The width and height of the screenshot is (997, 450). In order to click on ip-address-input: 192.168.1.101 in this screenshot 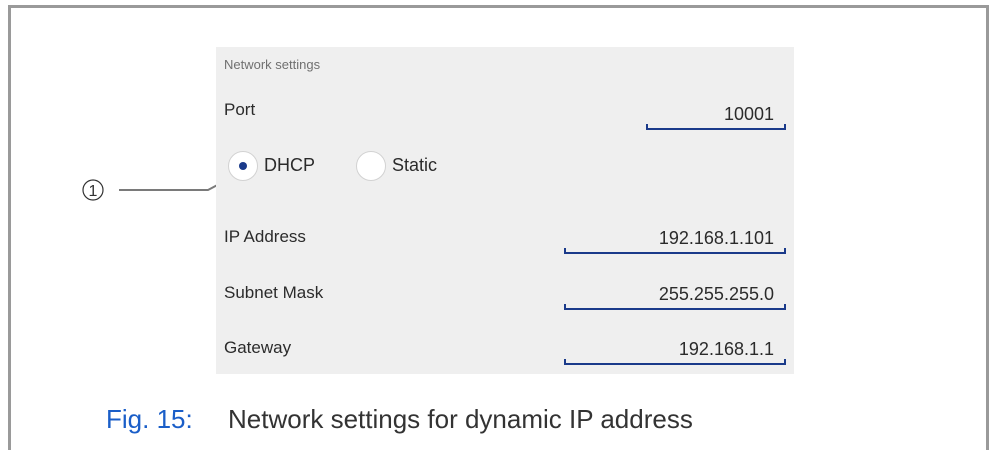, I will do `click(675, 240)`.